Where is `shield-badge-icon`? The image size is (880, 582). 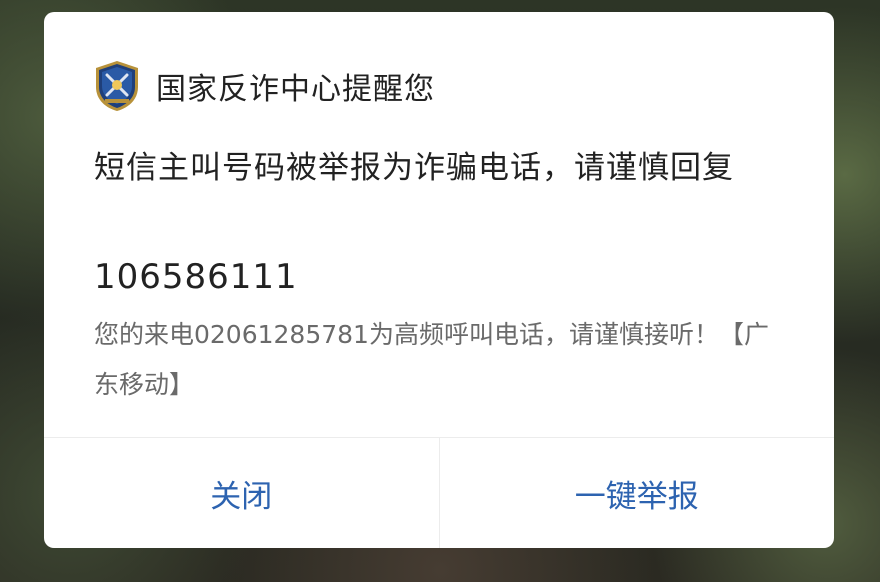 shield-badge-icon is located at coordinates (117, 86).